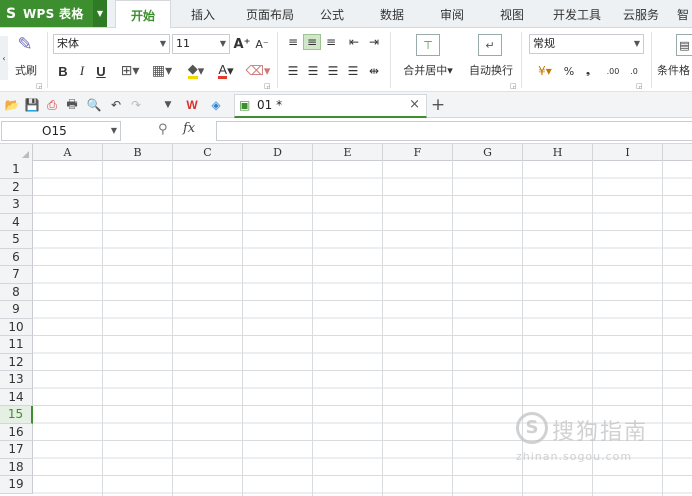 The height and width of the screenshot is (496, 692). Describe the element at coordinates (278, 152) in the screenshot. I see `column-header-d: D` at that location.